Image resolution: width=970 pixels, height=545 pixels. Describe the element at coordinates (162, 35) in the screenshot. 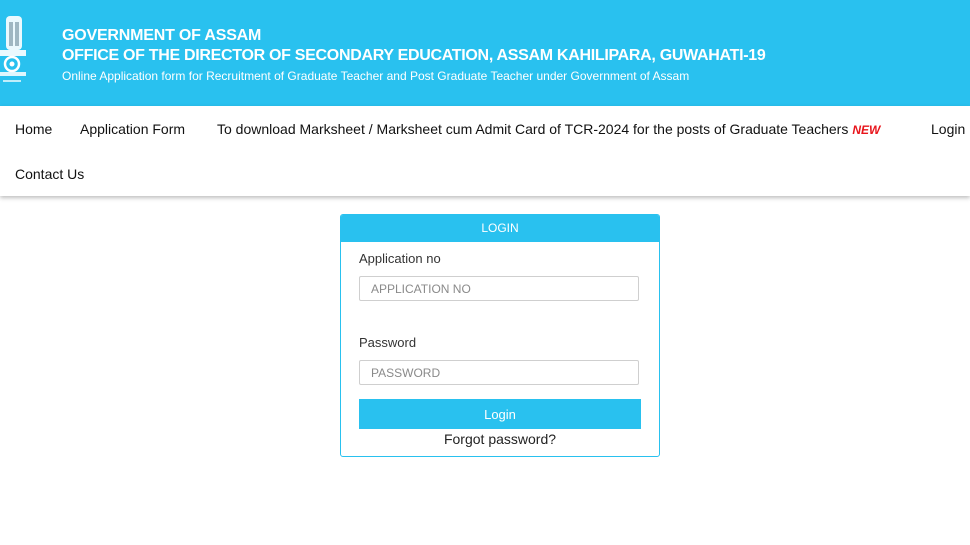

I see `header-government-title: GOVERNMENT OF ASSAM` at that location.